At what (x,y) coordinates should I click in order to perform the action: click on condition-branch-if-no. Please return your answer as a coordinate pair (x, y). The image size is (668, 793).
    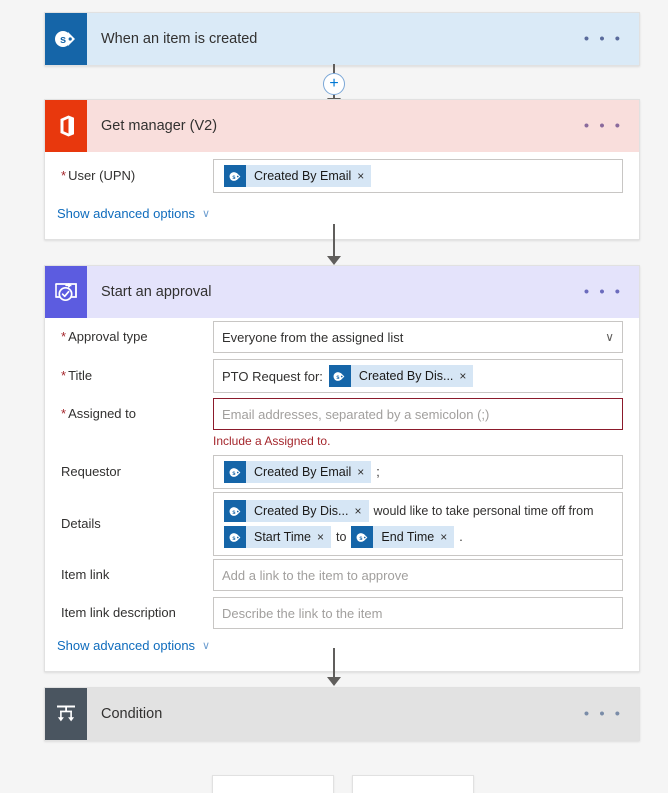
    Looking at the image, I should click on (413, 784).